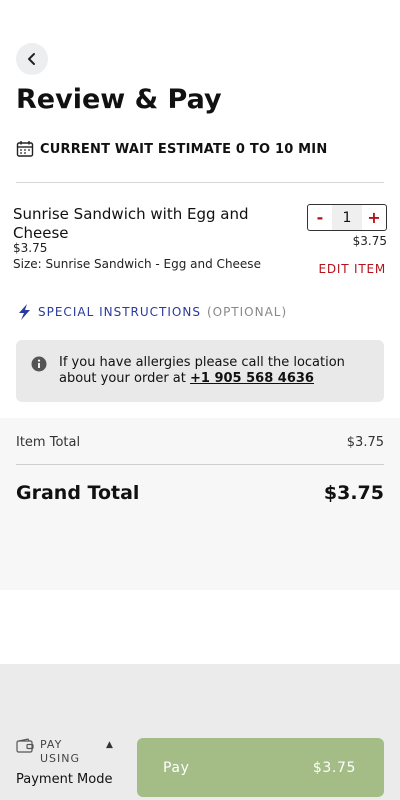 This screenshot has width=400, height=800. I want to click on back-button, so click(32, 59).